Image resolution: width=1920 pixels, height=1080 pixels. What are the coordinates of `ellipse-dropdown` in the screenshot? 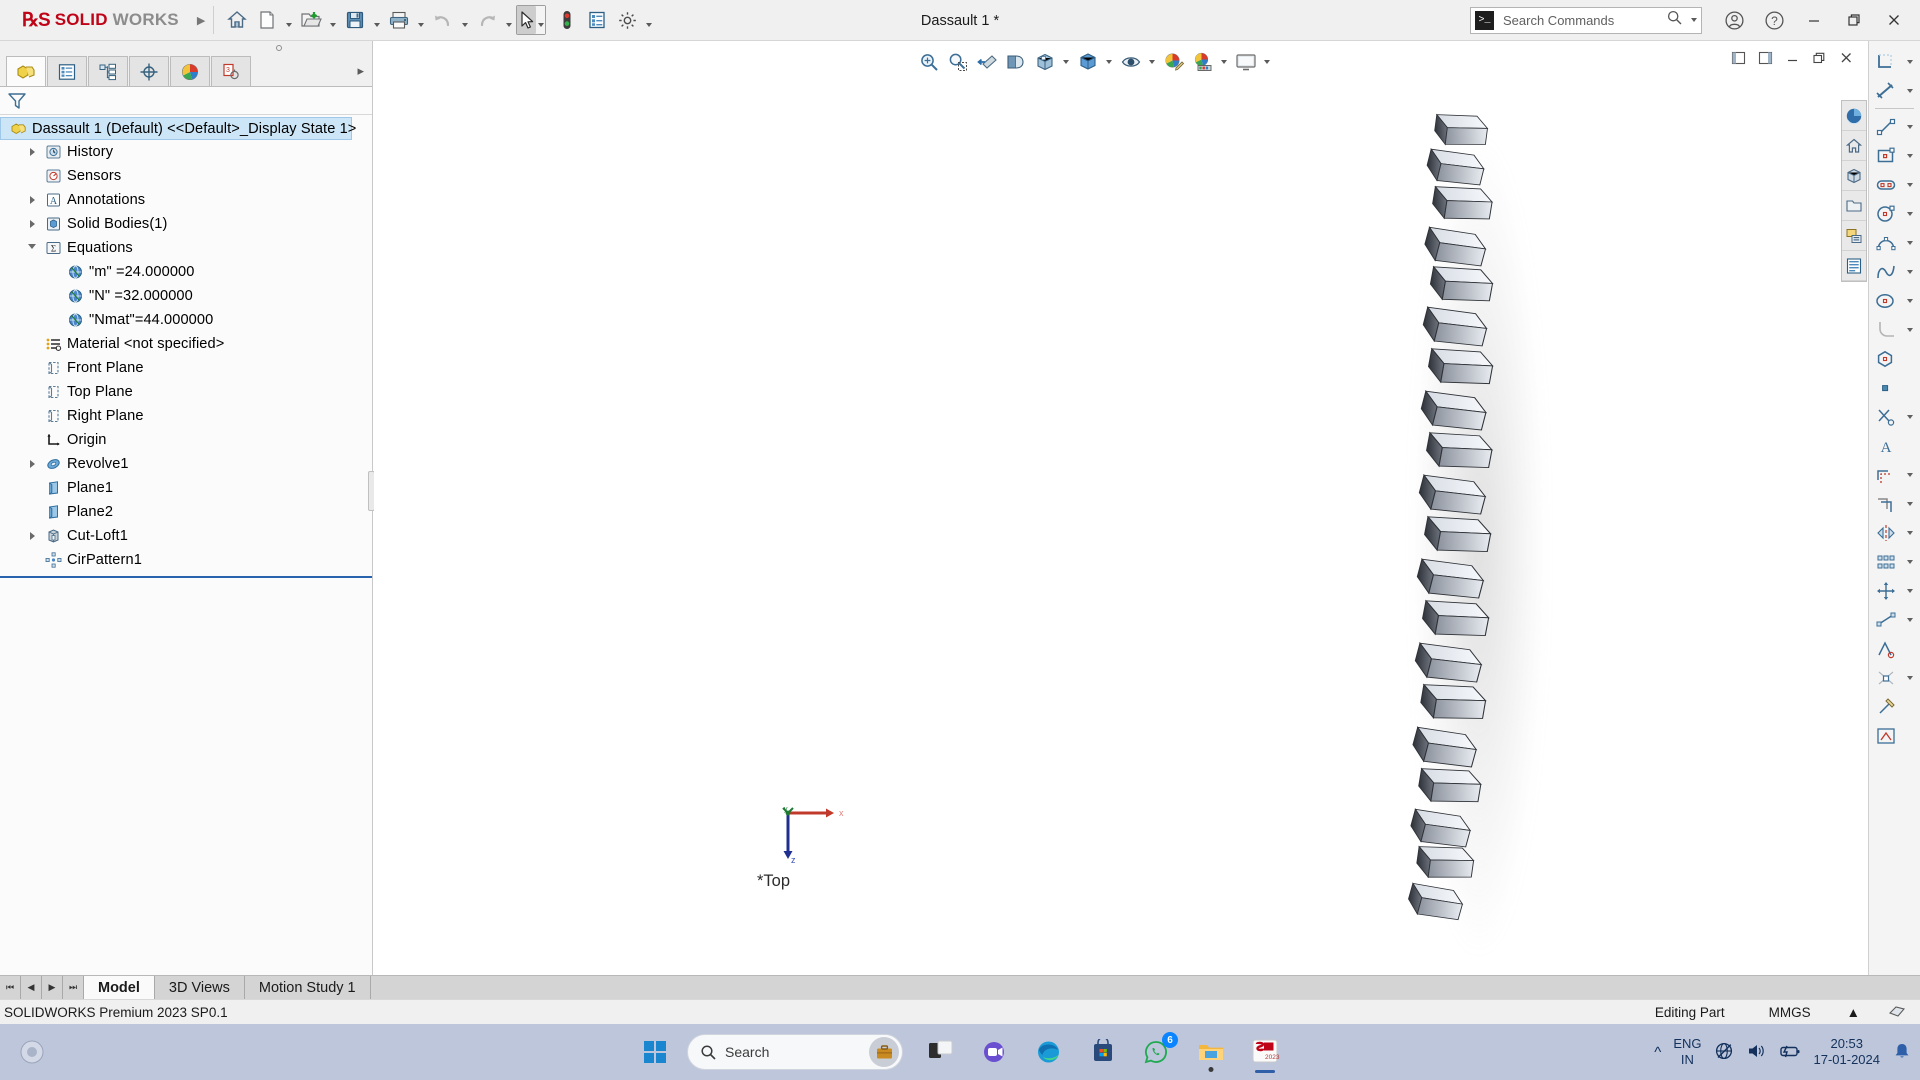 It's located at (1910, 300).